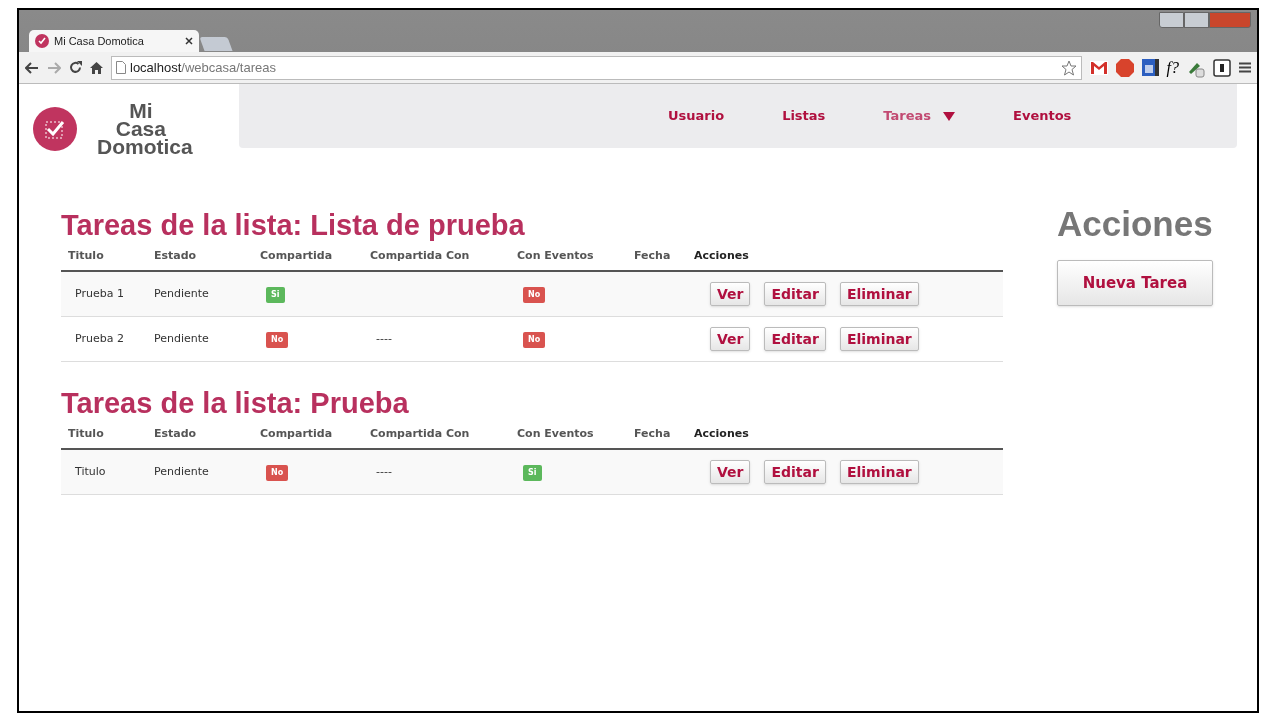  I want to click on window-controls, so click(1205, 20).